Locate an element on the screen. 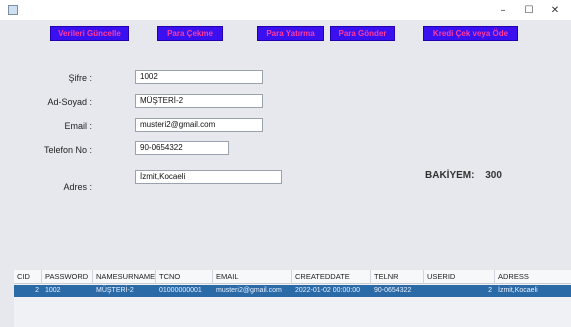  withdraw-button: Para Çekme is located at coordinates (190, 33).